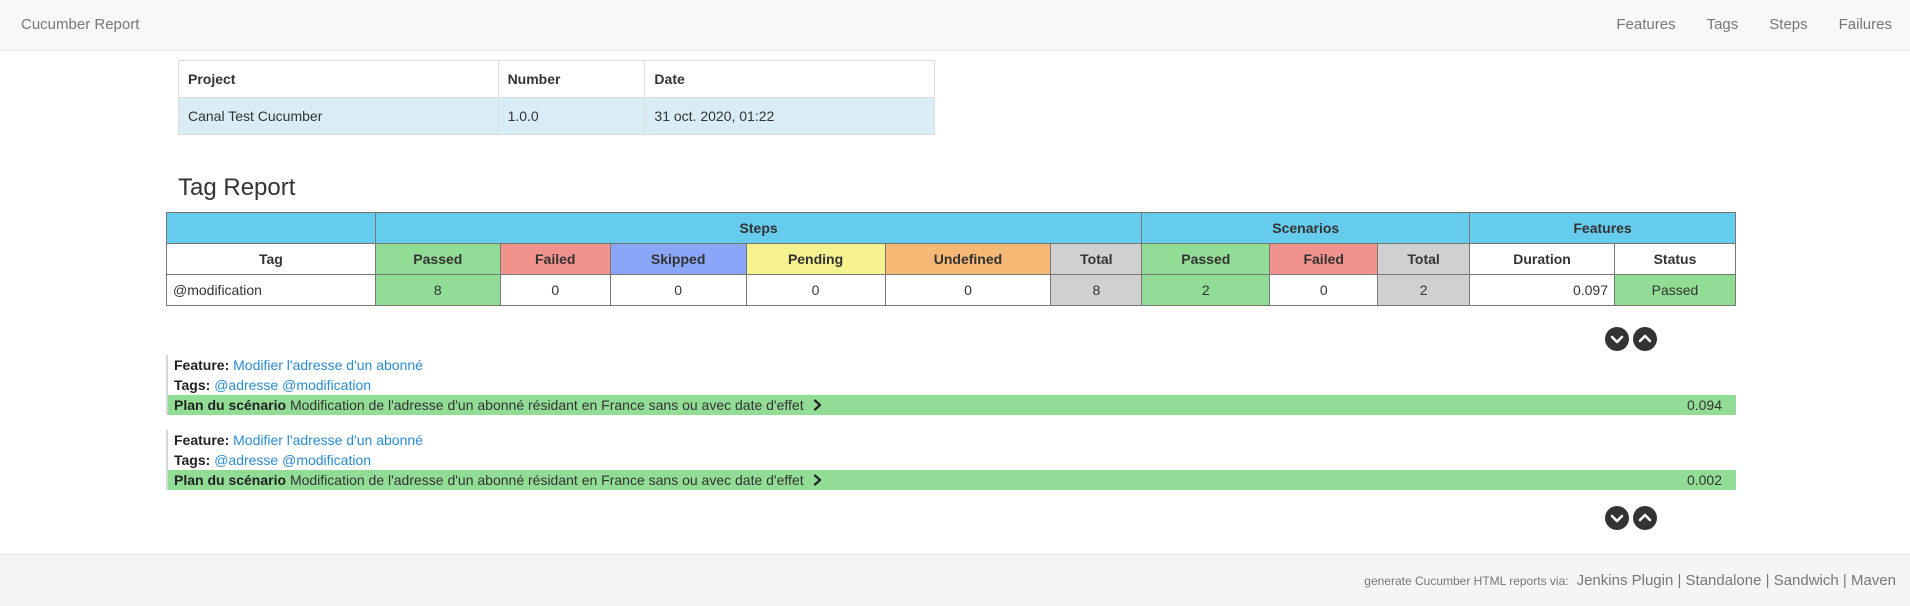 This screenshot has height=606, width=1910. I want to click on footer-link-standalone: Standalone, so click(1724, 580).